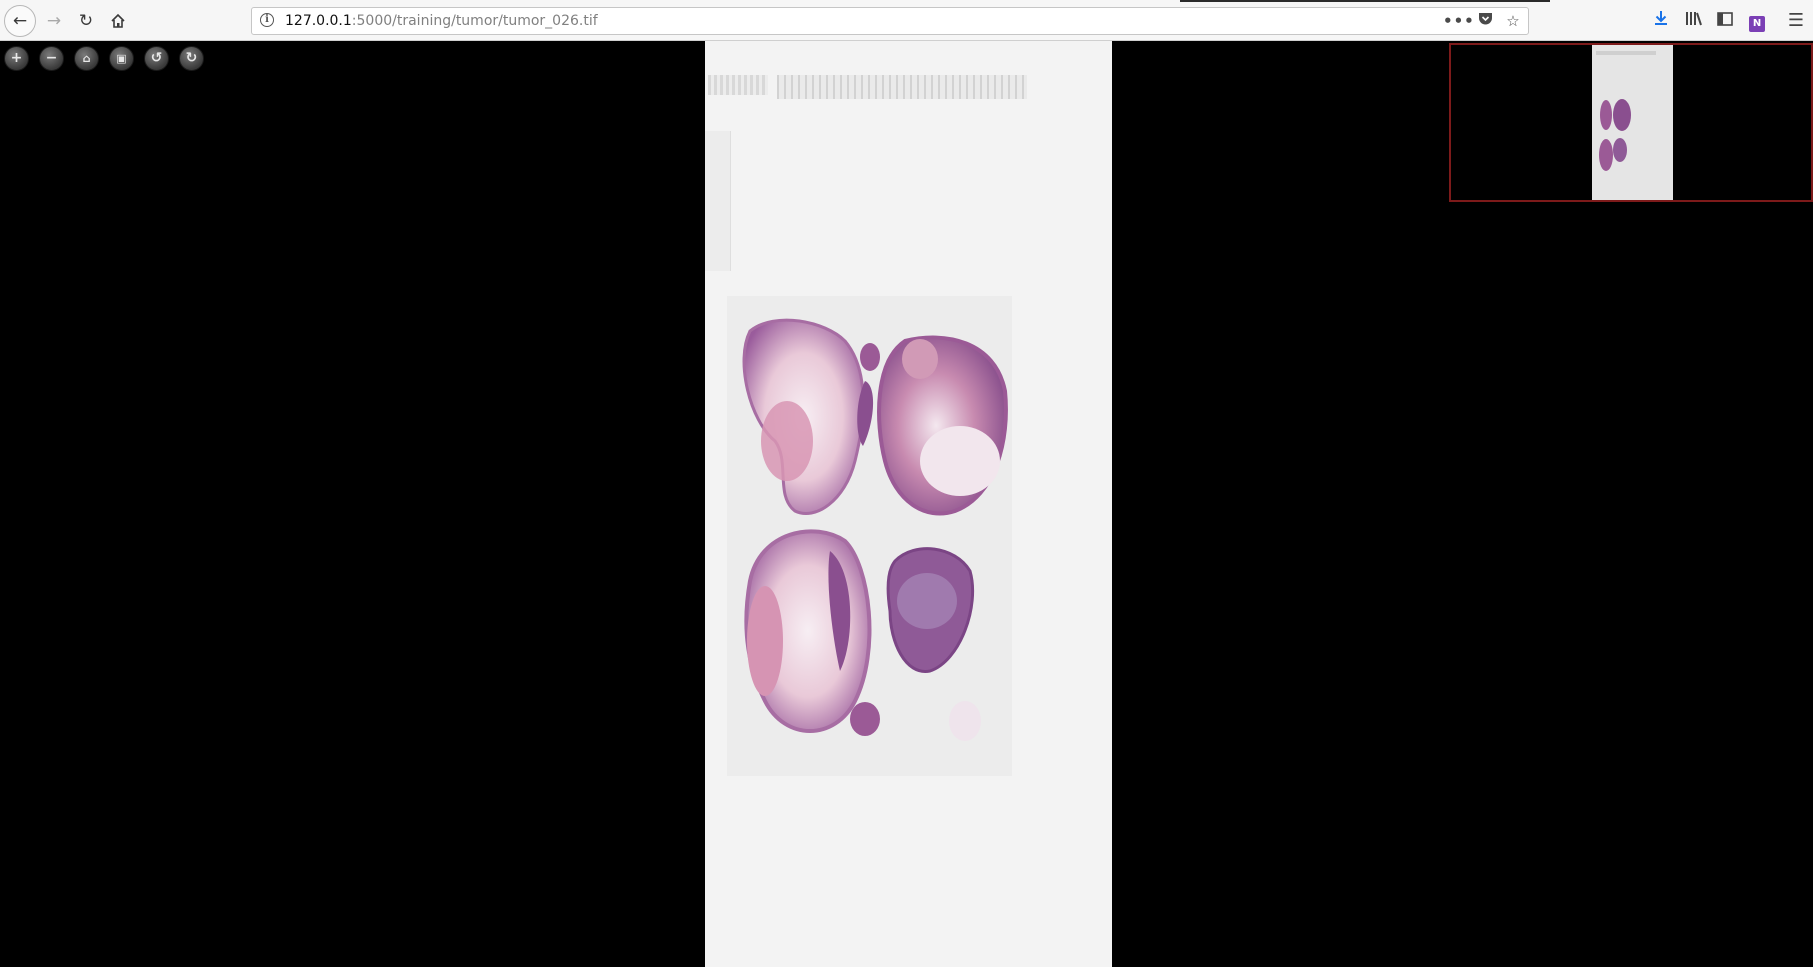 This screenshot has width=1813, height=967. What do you see at coordinates (267, 20) in the screenshot?
I see `info-icon: i` at bounding box center [267, 20].